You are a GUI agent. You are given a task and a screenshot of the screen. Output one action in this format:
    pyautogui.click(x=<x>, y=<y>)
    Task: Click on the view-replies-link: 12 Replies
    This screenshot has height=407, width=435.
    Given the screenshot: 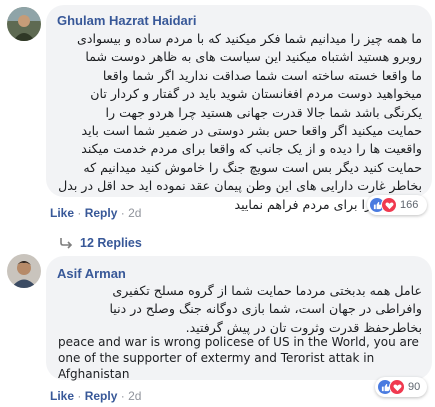 What is the action you would take?
    pyautogui.click(x=100, y=243)
    